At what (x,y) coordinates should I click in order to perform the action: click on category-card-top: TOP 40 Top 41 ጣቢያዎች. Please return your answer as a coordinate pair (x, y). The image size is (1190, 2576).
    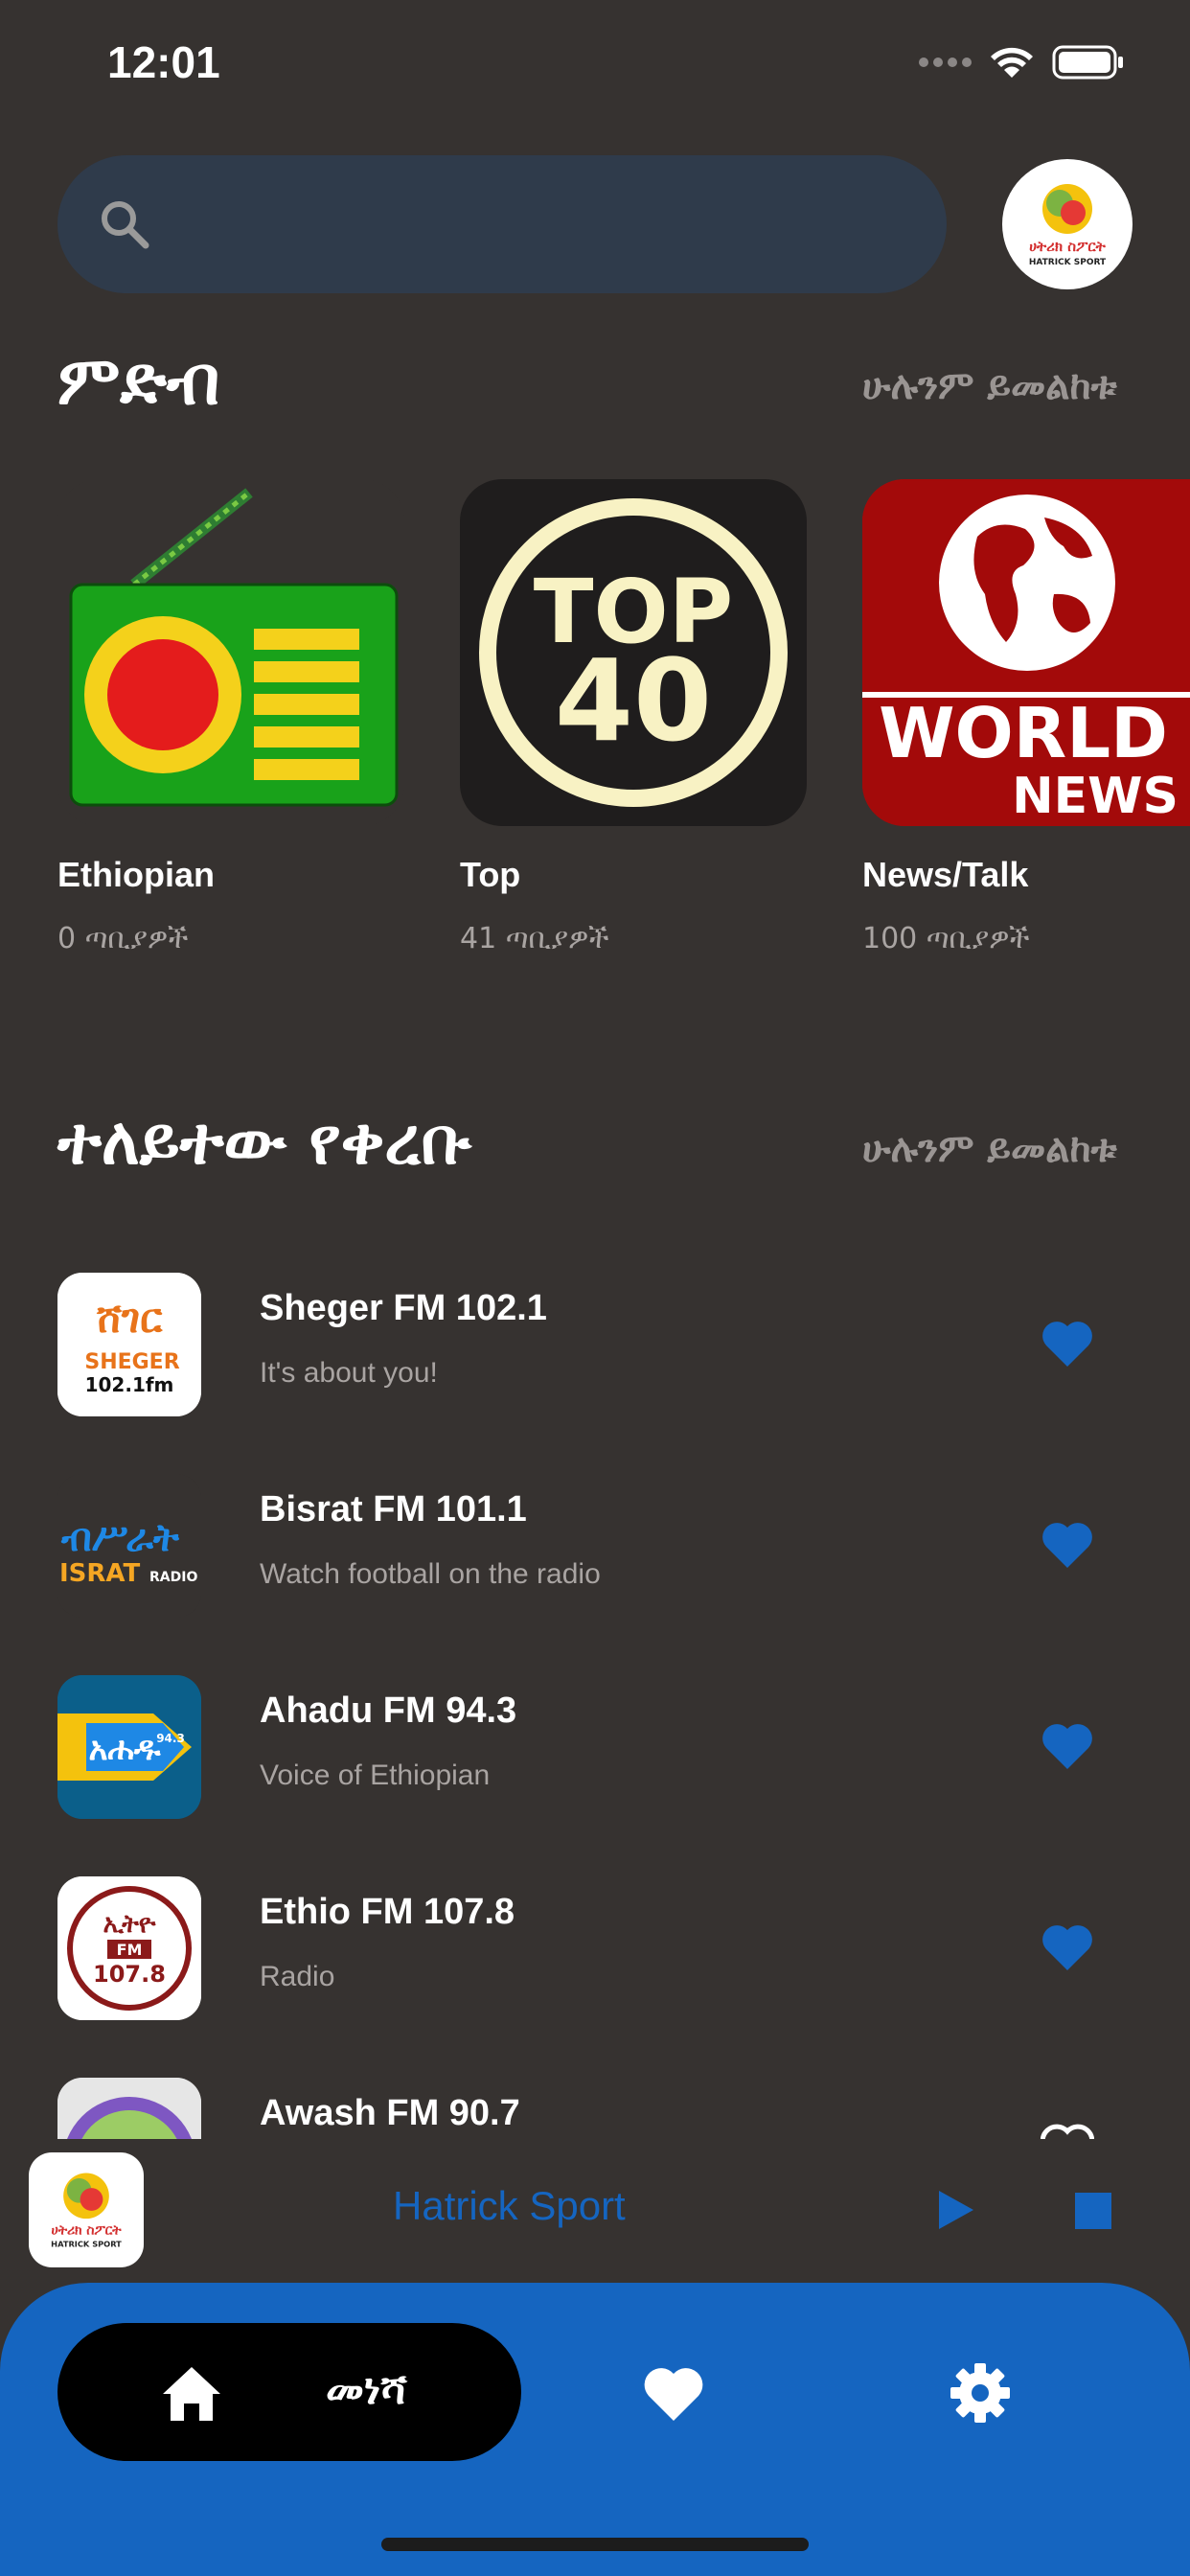
    Looking at the image, I should click on (634, 717).